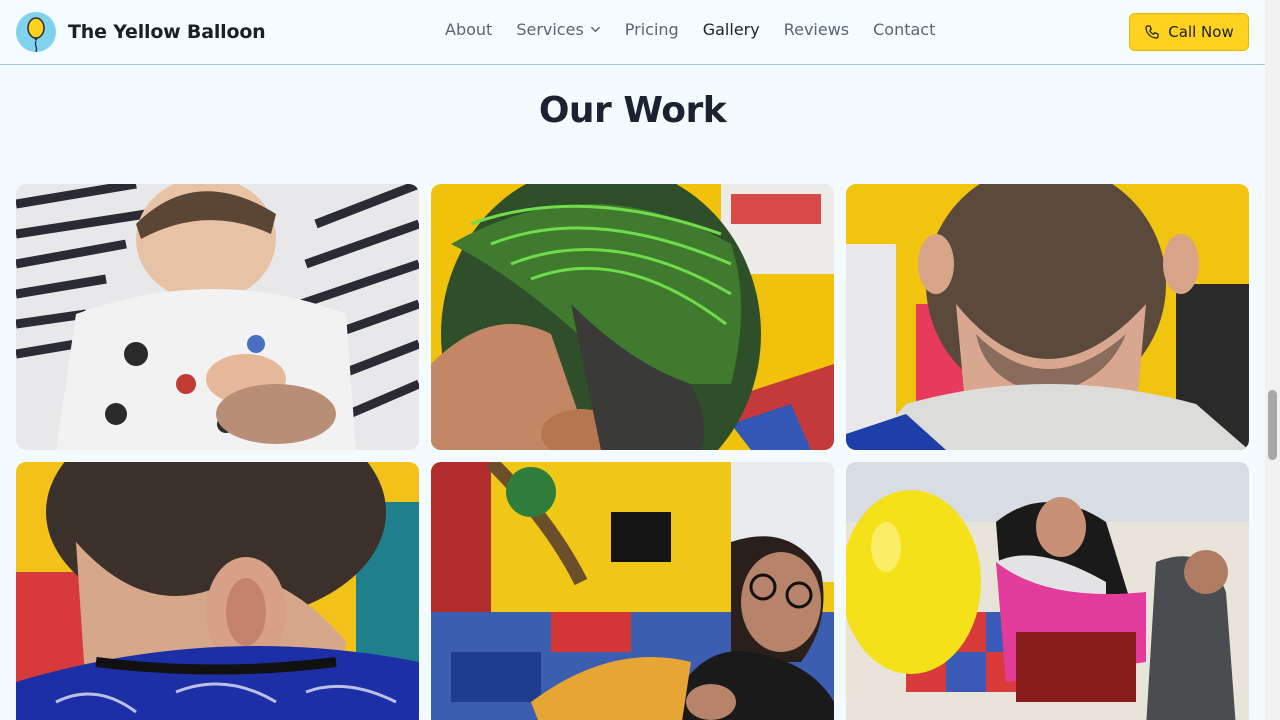 The image size is (1280, 720). I want to click on nav-about: About, so click(468, 29).